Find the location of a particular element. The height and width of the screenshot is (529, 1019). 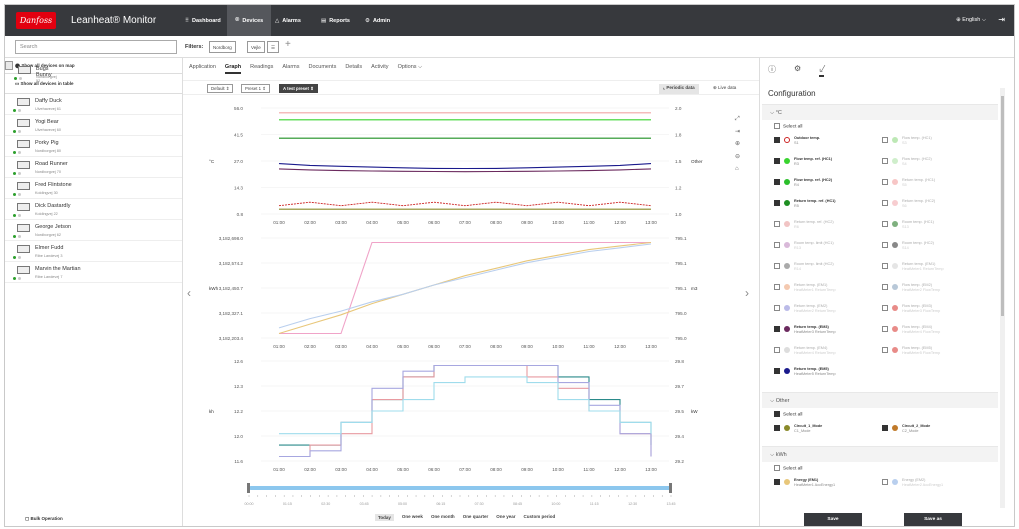

save-as-button: Save as is located at coordinates (933, 519).